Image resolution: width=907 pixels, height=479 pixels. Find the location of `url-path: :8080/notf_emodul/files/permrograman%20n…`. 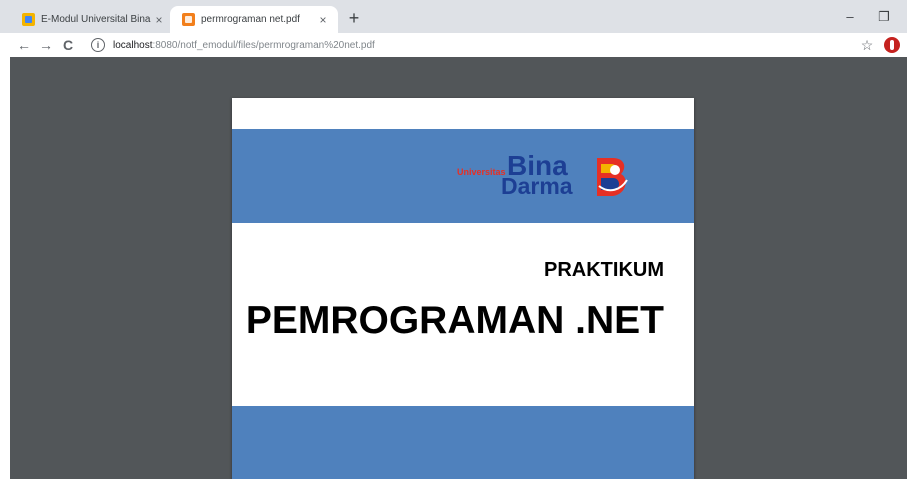

url-path: :8080/notf_emodul/files/permrograman%20n… is located at coordinates (263, 45).